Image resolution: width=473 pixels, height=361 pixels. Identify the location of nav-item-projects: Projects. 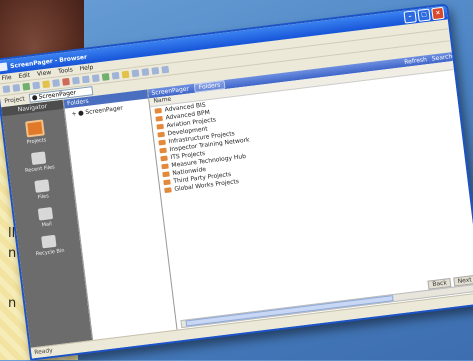
(35, 132).